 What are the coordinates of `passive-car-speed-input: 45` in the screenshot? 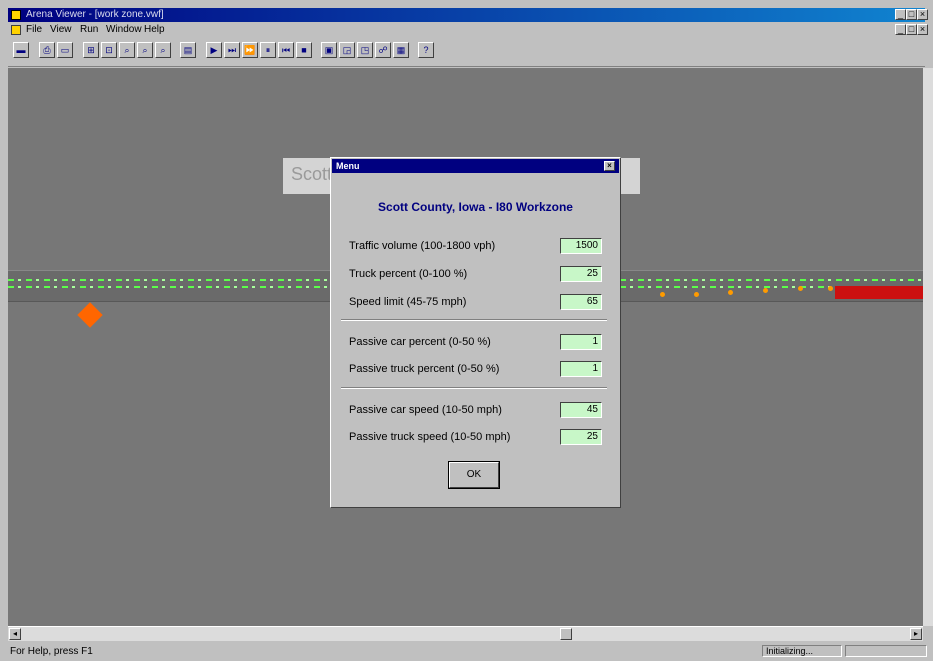 It's located at (581, 410).